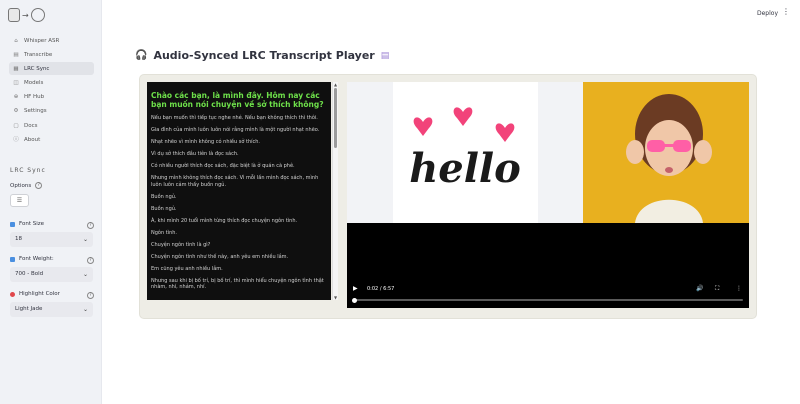 The height and width of the screenshot is (404, 800). I want to click on options-label-row: Options ?, so click(26, 185).